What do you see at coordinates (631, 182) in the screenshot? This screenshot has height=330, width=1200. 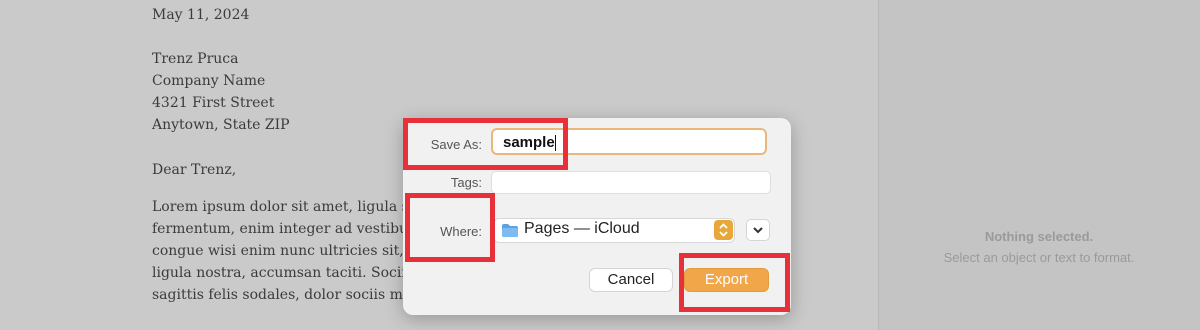 I see `tags-input` at bounding box center [631, 182].